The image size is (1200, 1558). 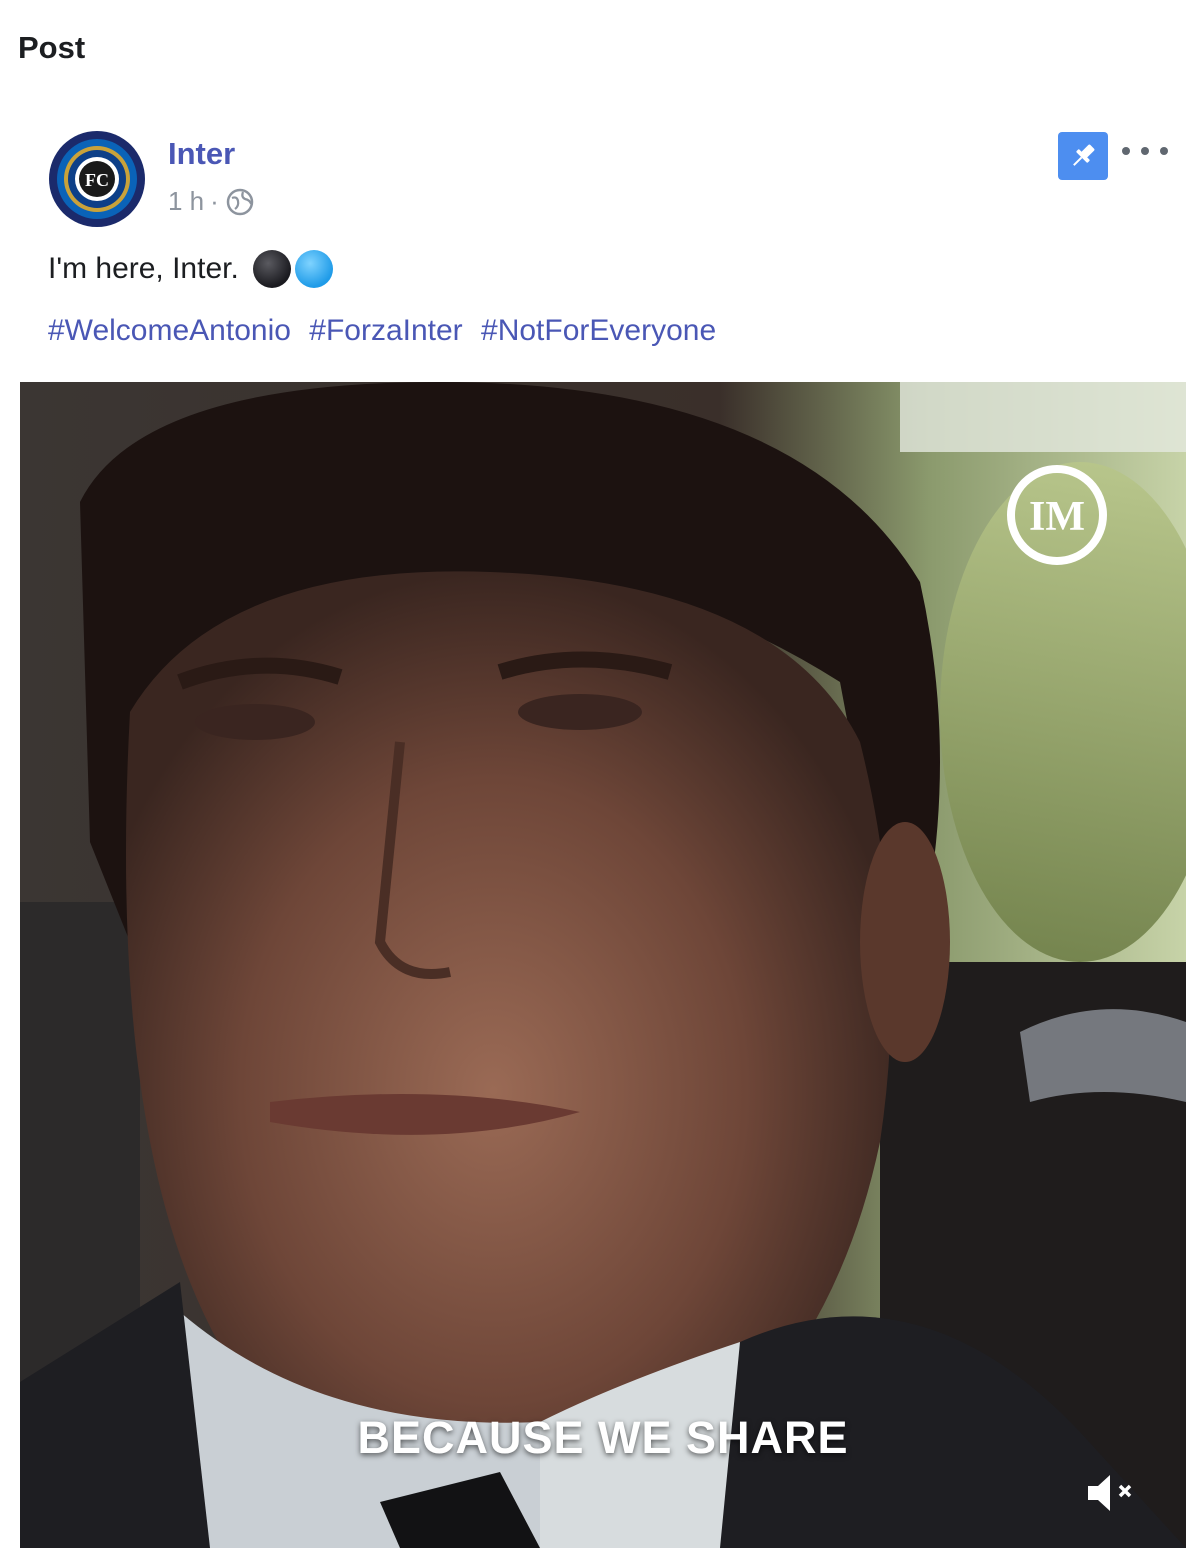 I want to click on svg-text: IM, so click(x=1057, y=517).